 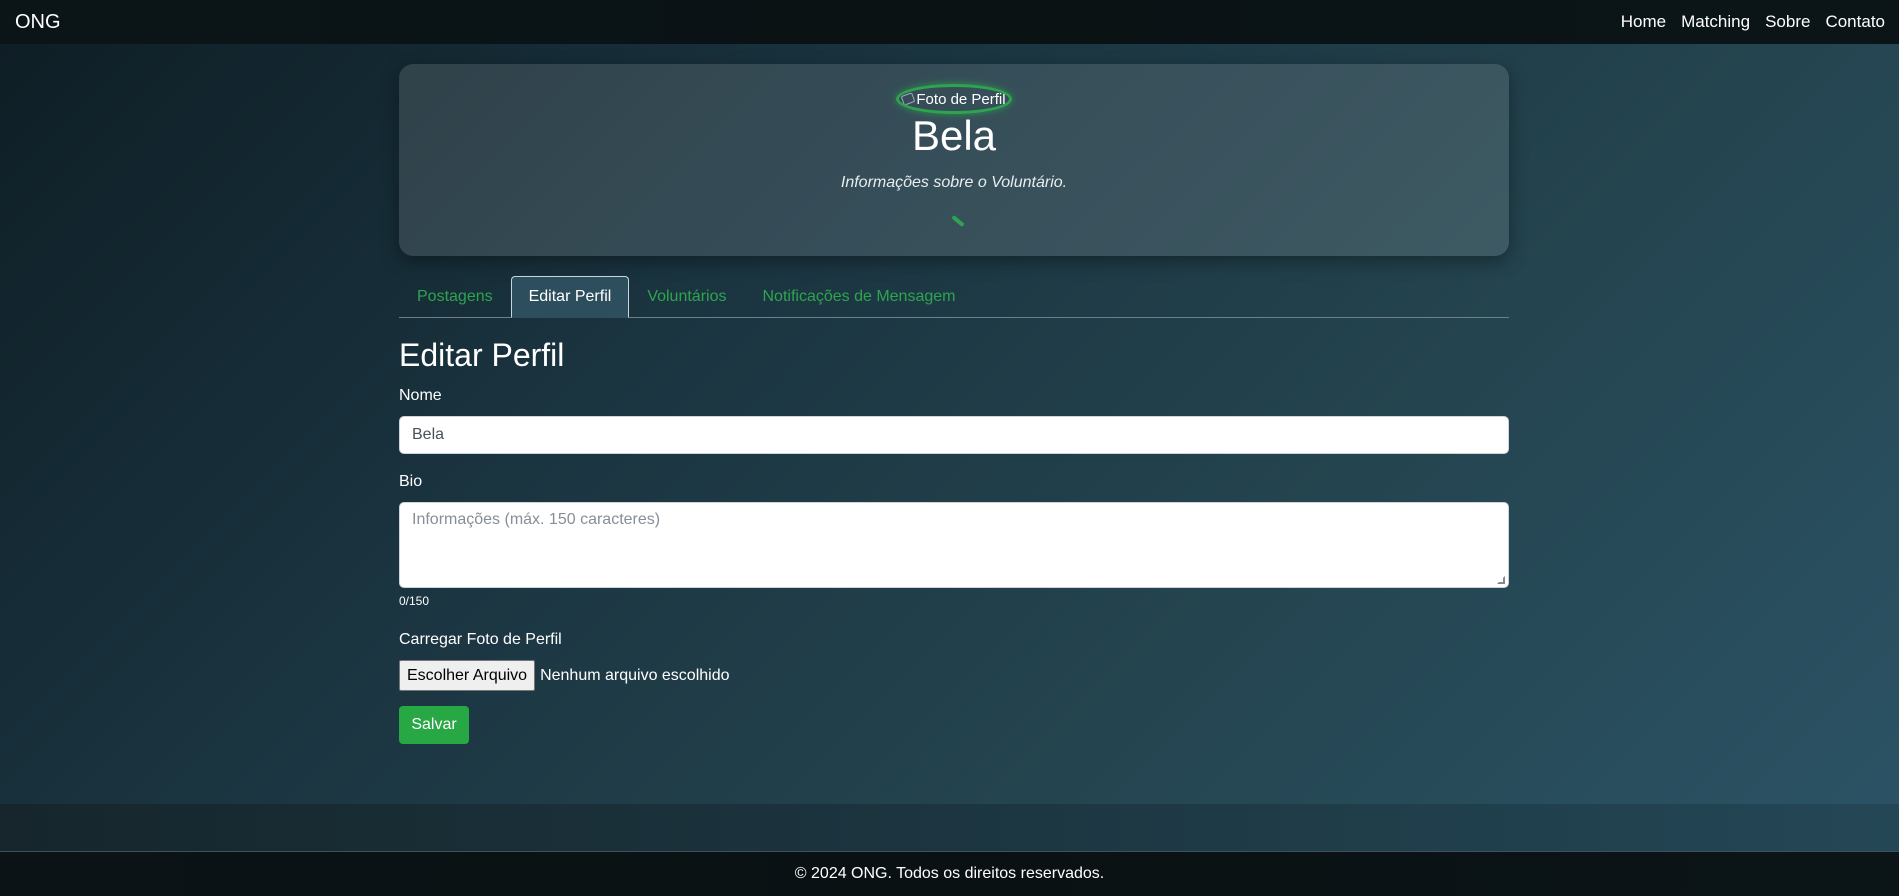 What do you see at coordinates (1643, 22) in the screenshot?
I see `nav-link-home: Home` at bounding box center [1643, 22].